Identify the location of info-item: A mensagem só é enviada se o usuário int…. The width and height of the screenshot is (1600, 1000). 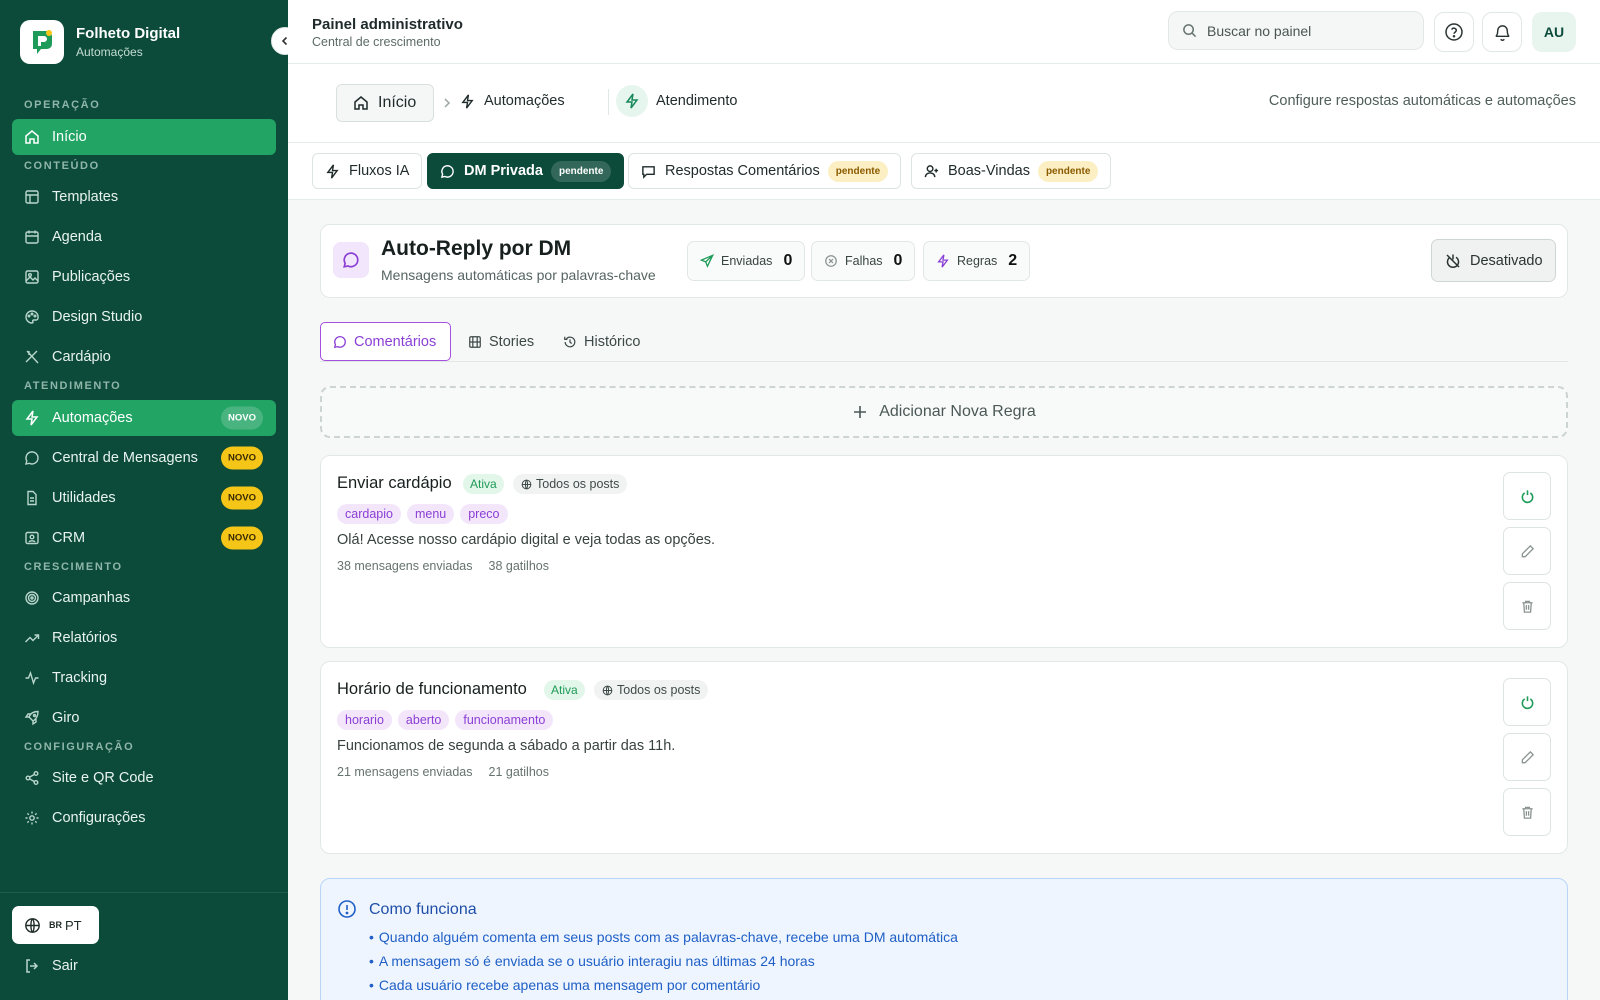
(663, 961).